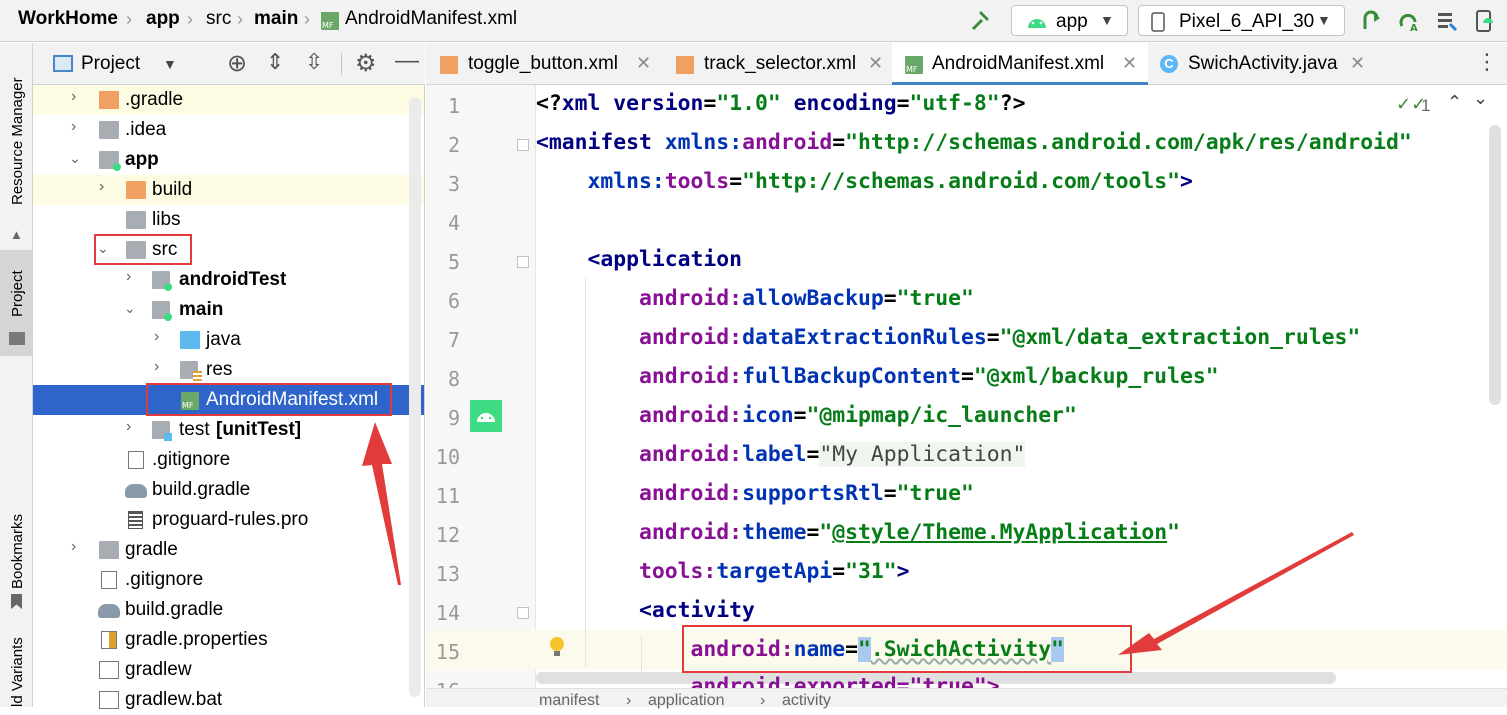  I want to click on build-variants-tab: ld Variants, so click(16, 665).